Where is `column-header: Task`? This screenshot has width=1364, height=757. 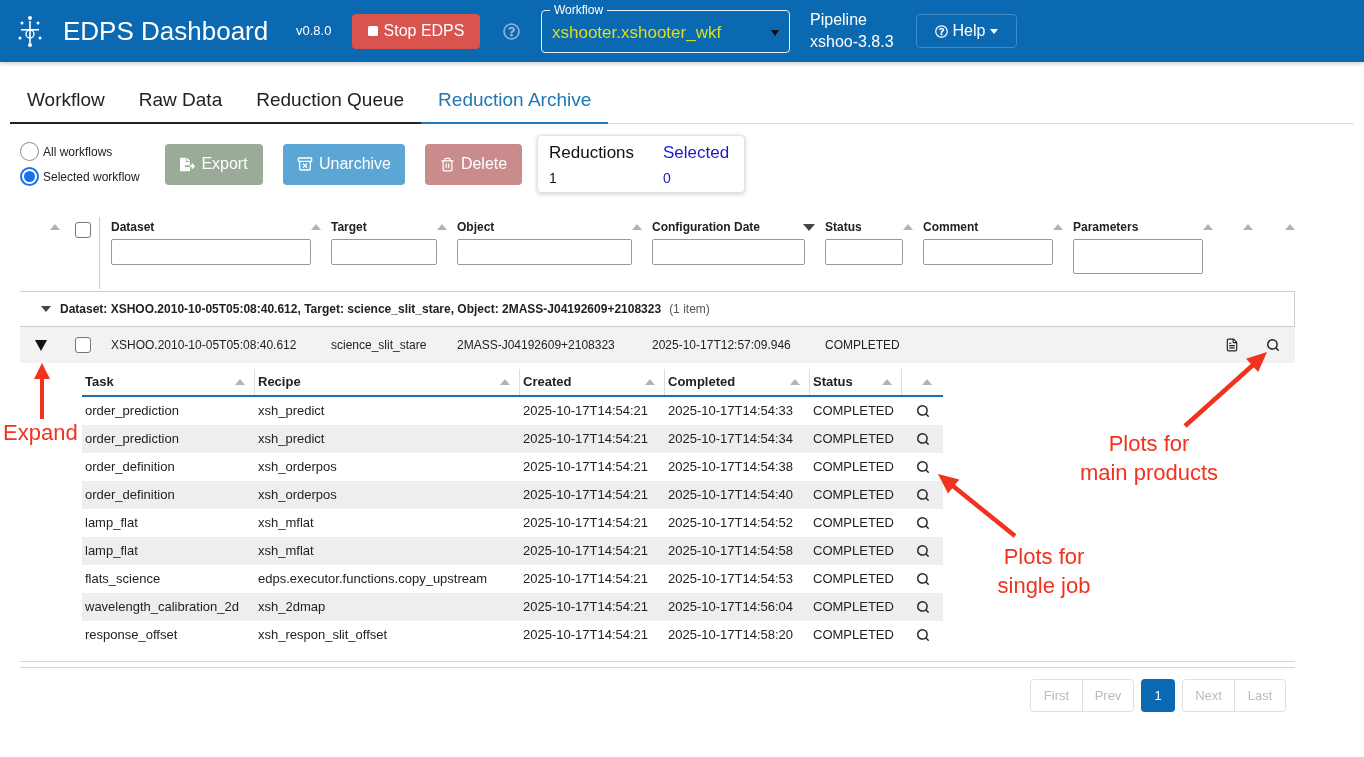
column-header: Task is located at coordinates (99, 382).